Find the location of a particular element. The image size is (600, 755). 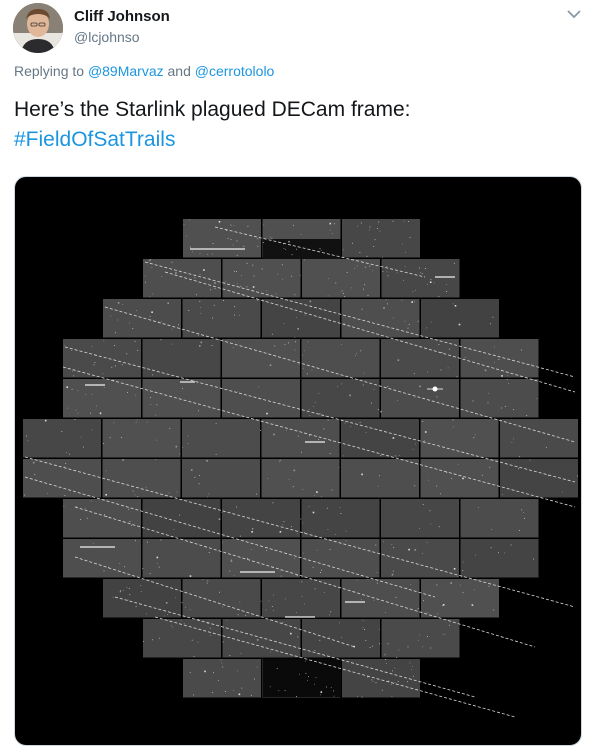

user-avatar-icon is located at coordinates (38, 28).